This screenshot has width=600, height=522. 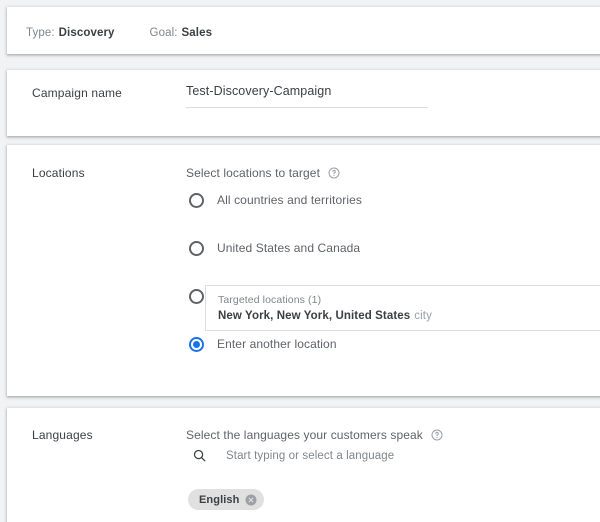 I want to click on locations-option-label: All countries and territories, so click(x=289, y=200).